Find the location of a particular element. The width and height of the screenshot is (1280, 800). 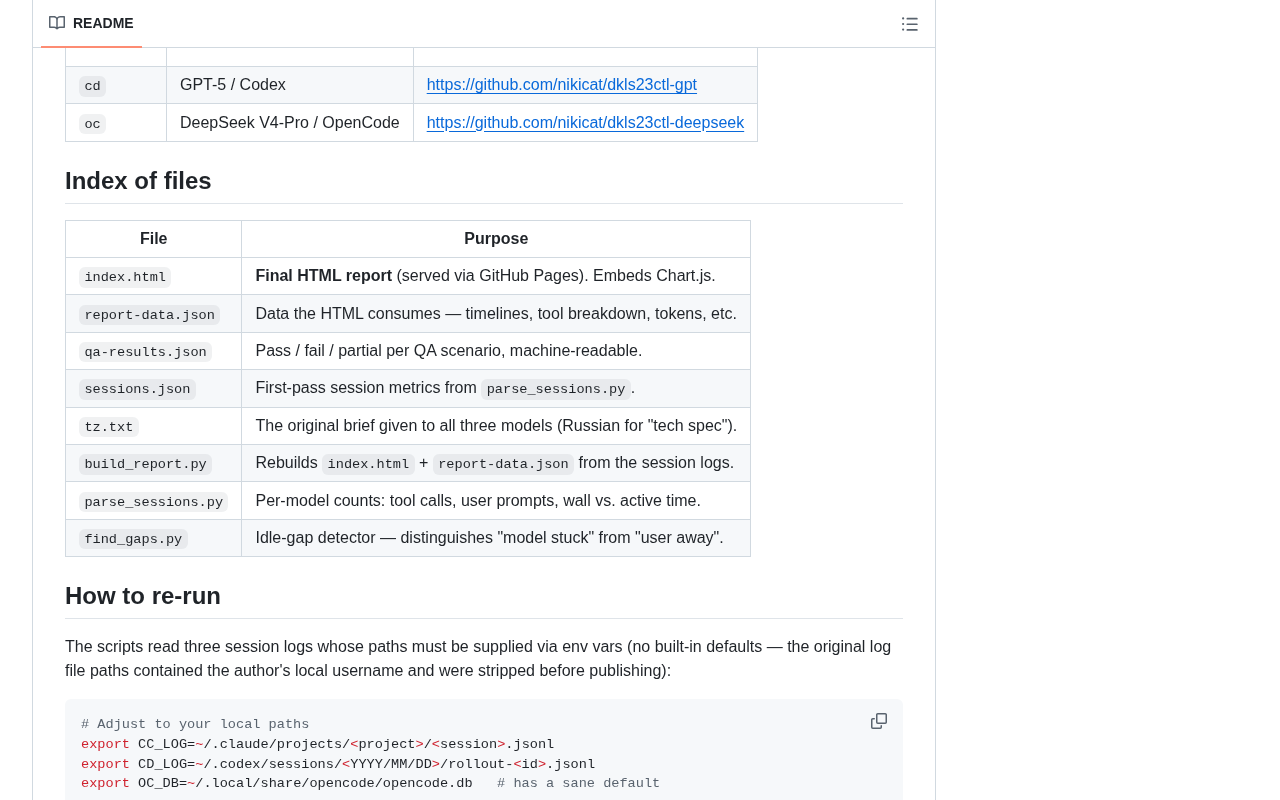

cell-text: Final HTML report (served via GitHub Pages). Embeds Chart.js. is located at coordinates (485, 276).